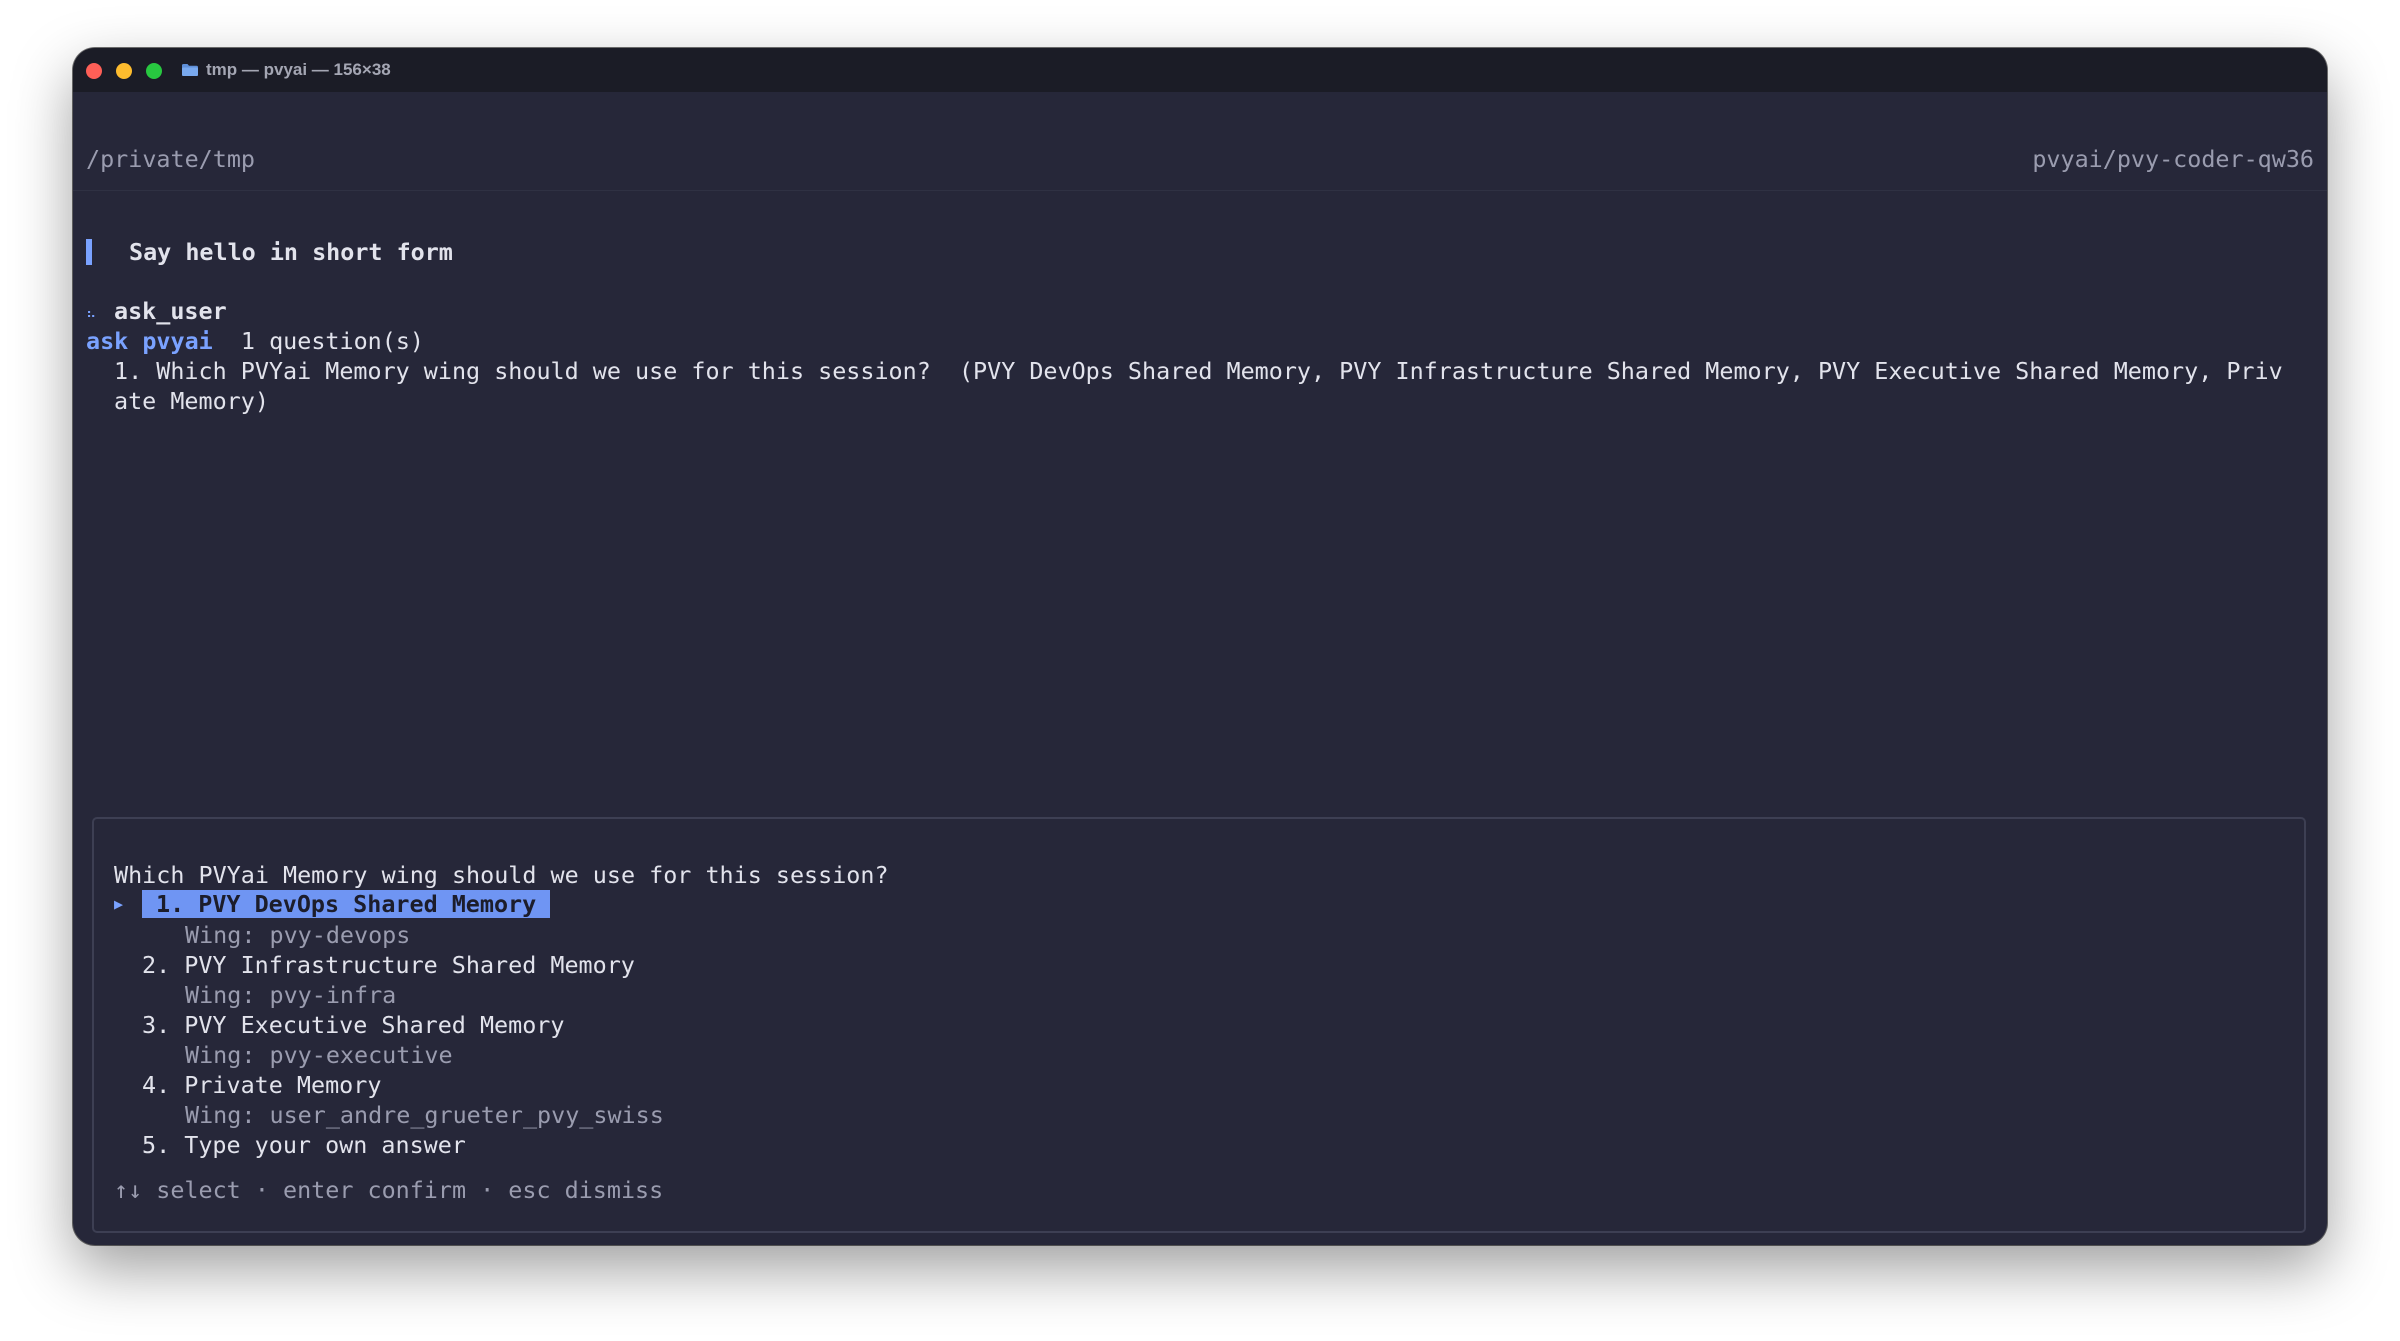  What do you see at coordinates (190, 70) in the screenshot?
I see `folder-icon` at bounding box center [190, 70].